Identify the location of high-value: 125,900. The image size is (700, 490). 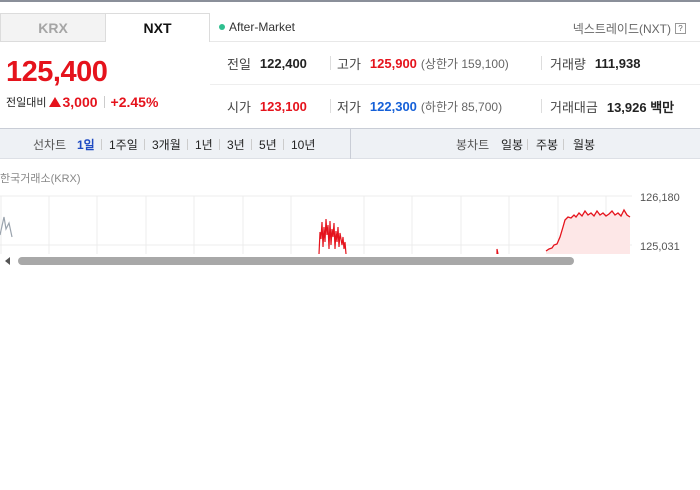
(393, 63).